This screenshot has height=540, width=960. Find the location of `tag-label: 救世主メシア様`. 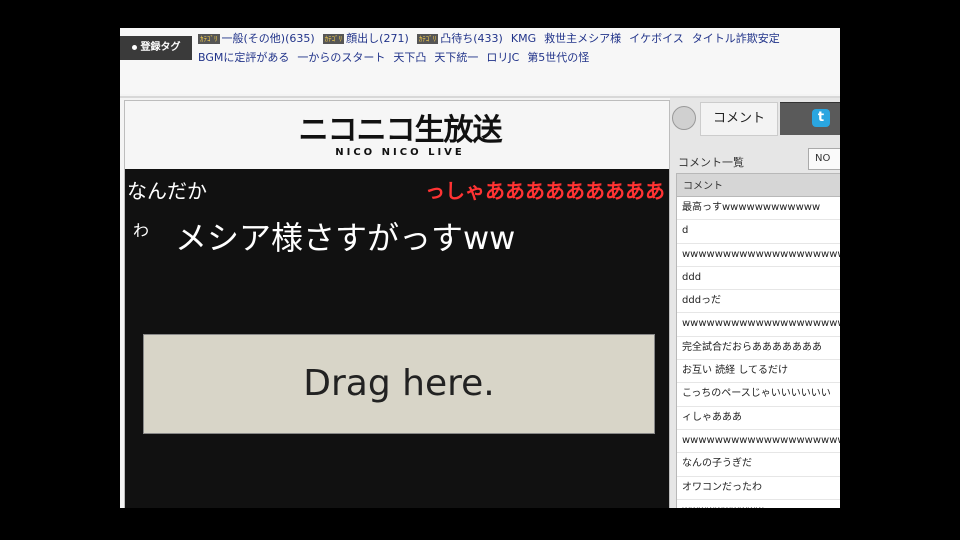

tag-label: 救世主メシア様 is located at coordinates (583, 38).